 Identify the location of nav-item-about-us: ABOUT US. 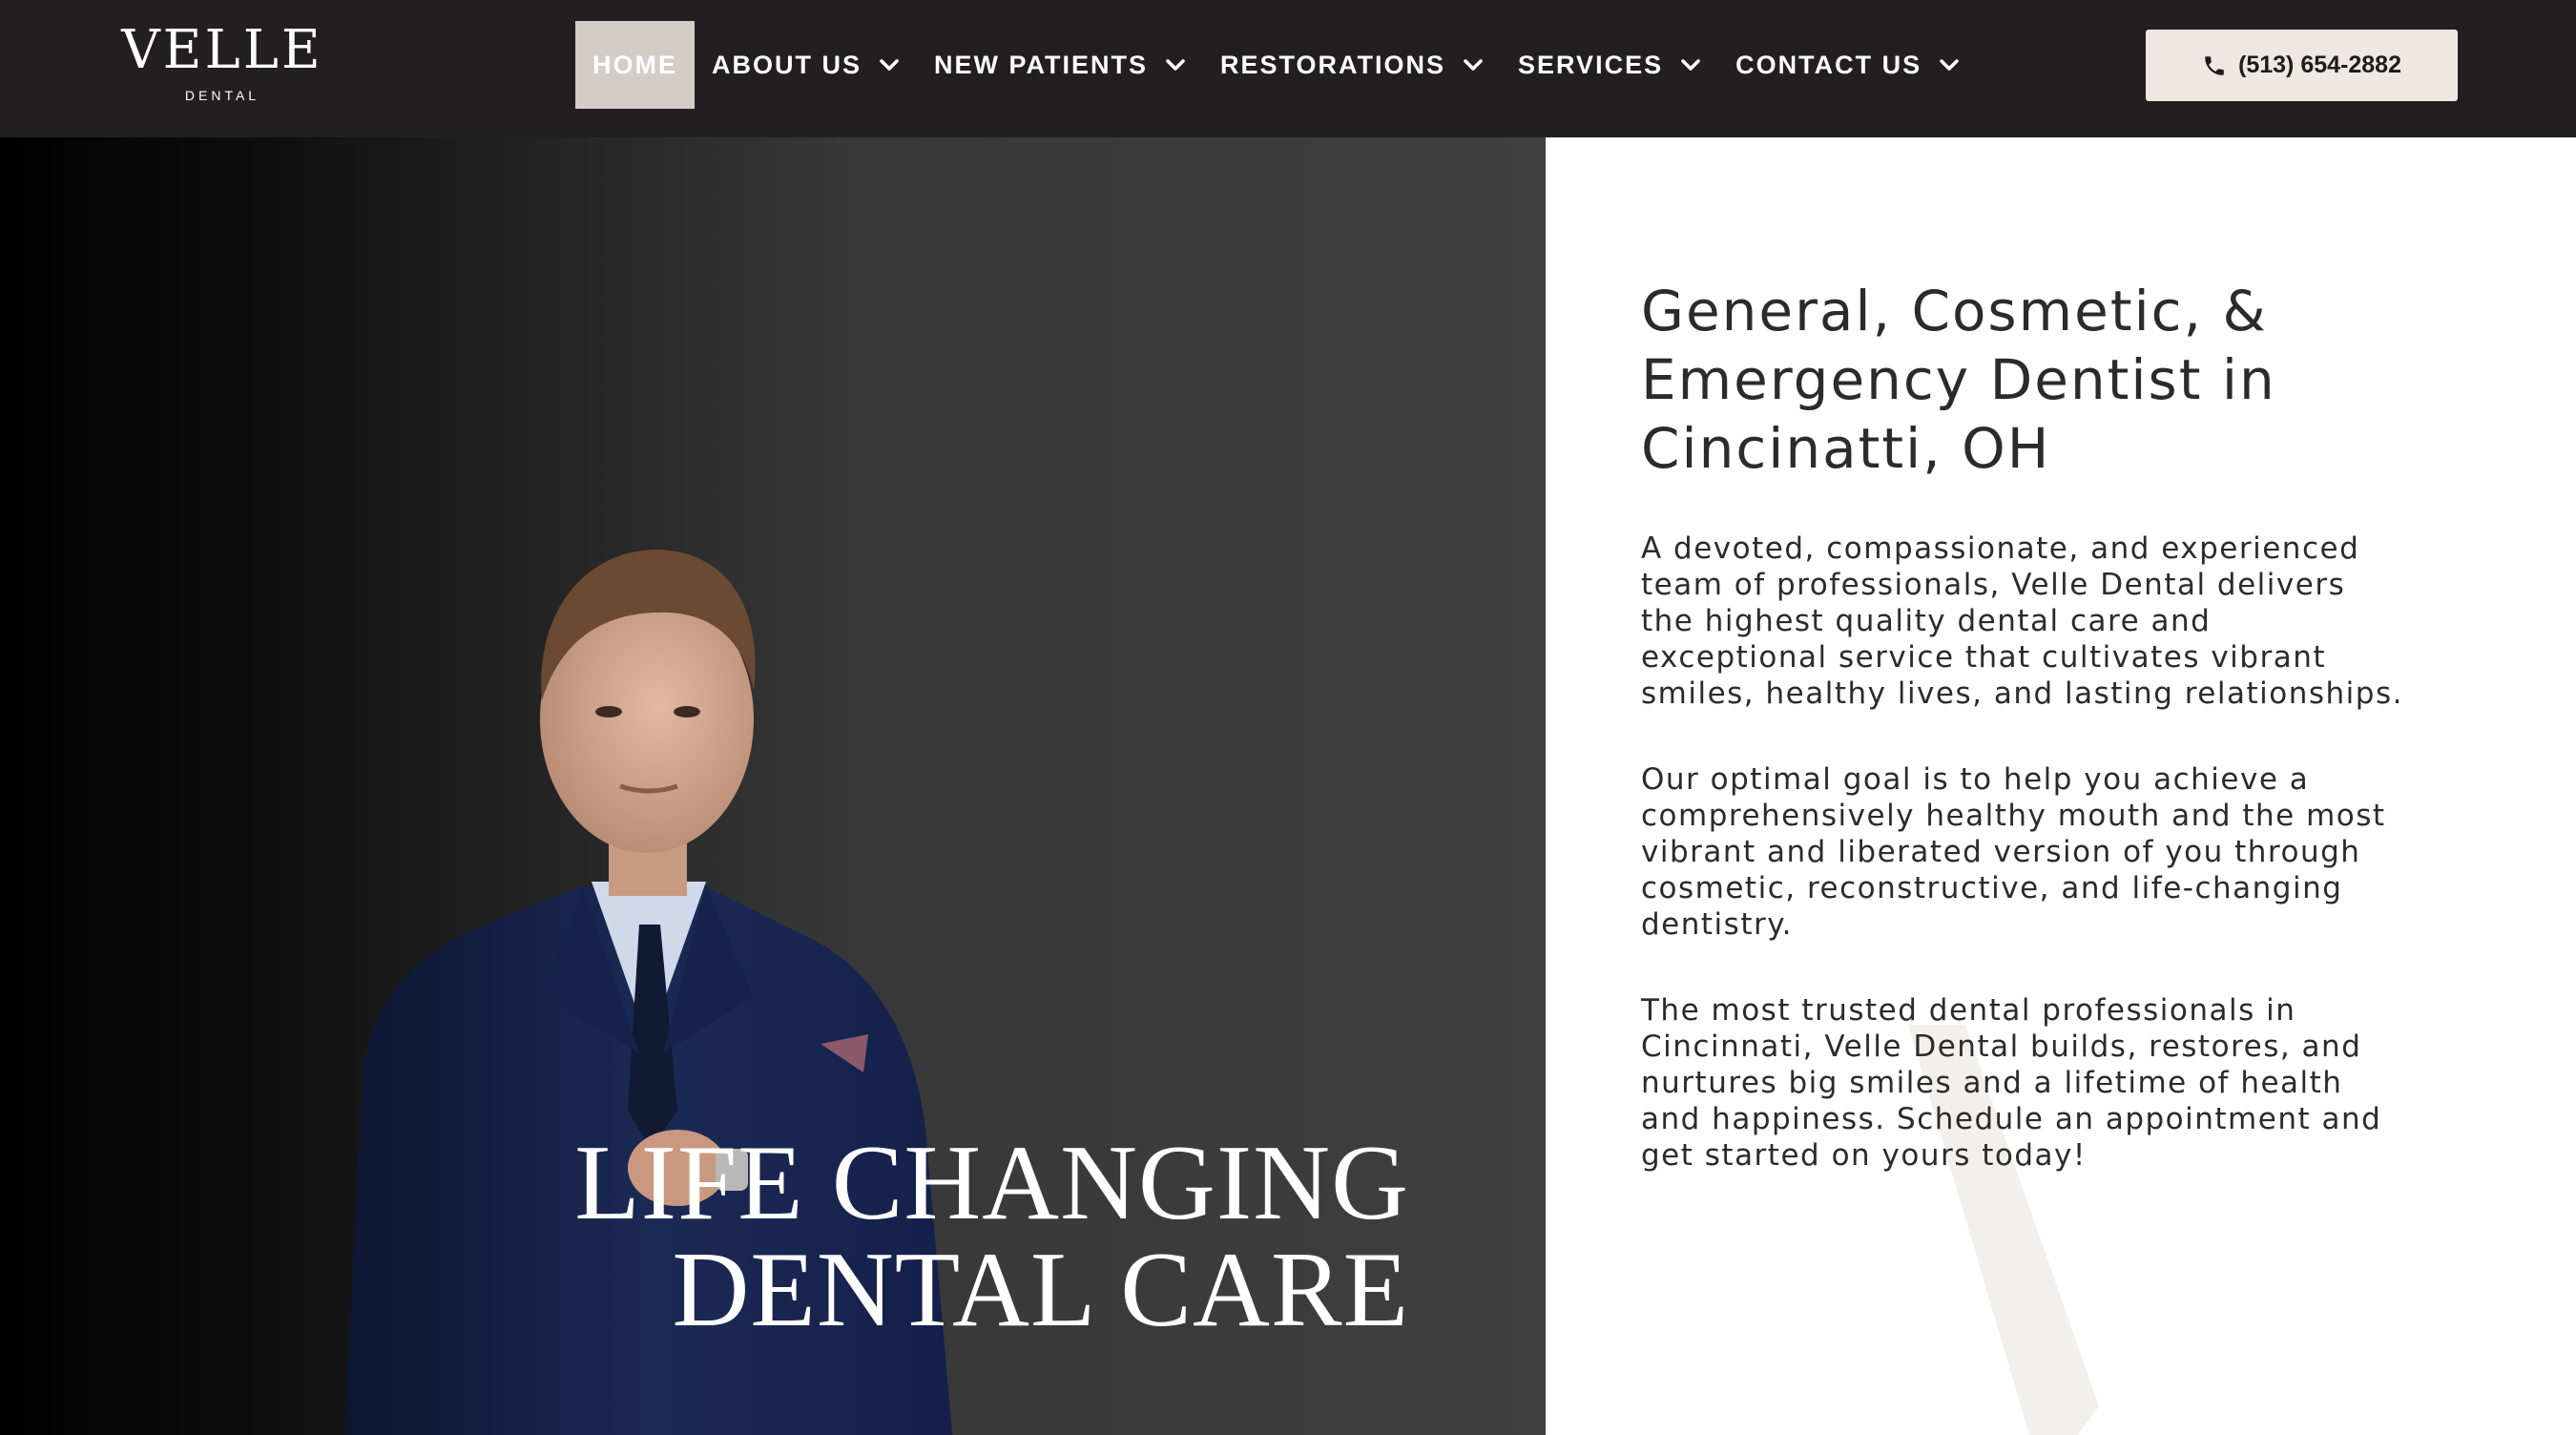
(806, 65).